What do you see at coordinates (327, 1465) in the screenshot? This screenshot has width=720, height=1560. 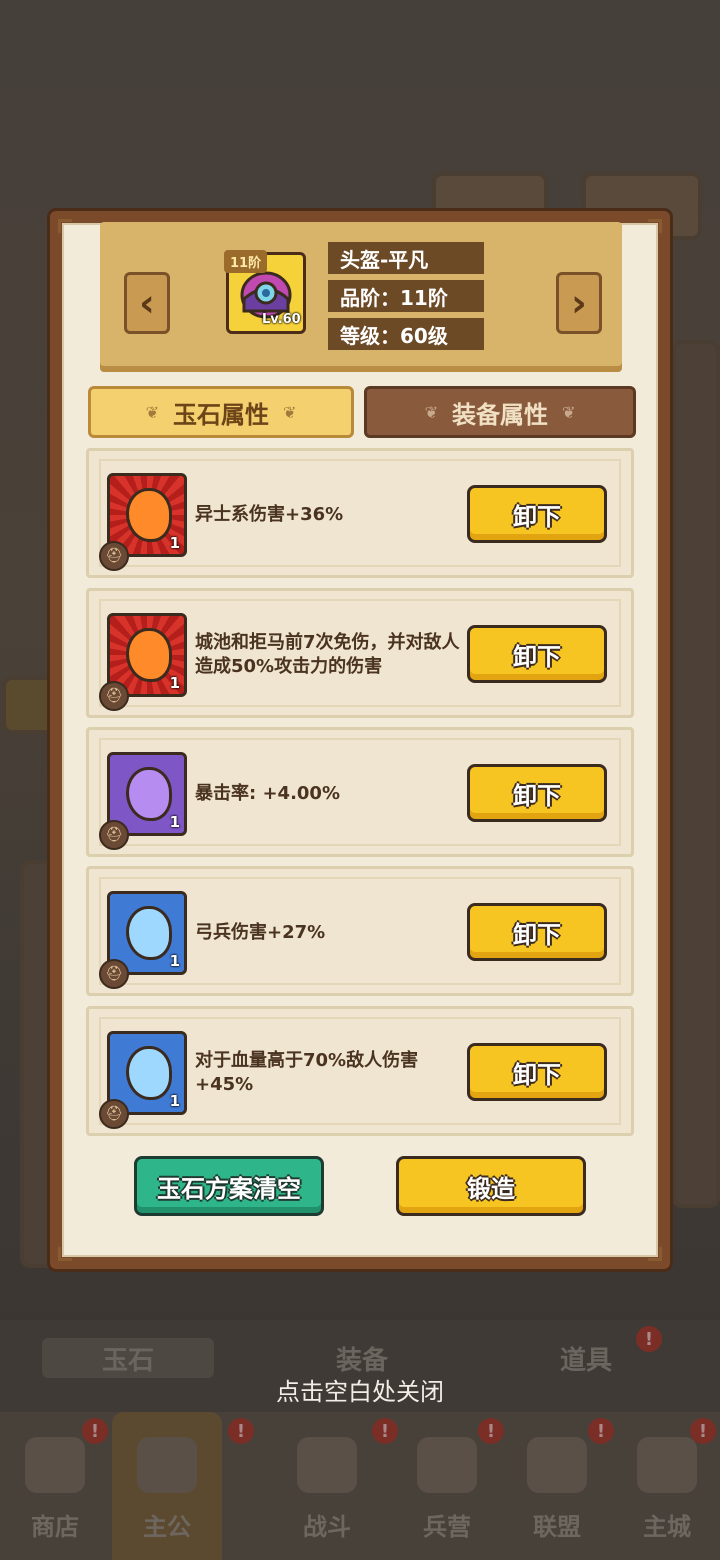 I see `crossed-swords-icon` at bounding box center [327, 1465].